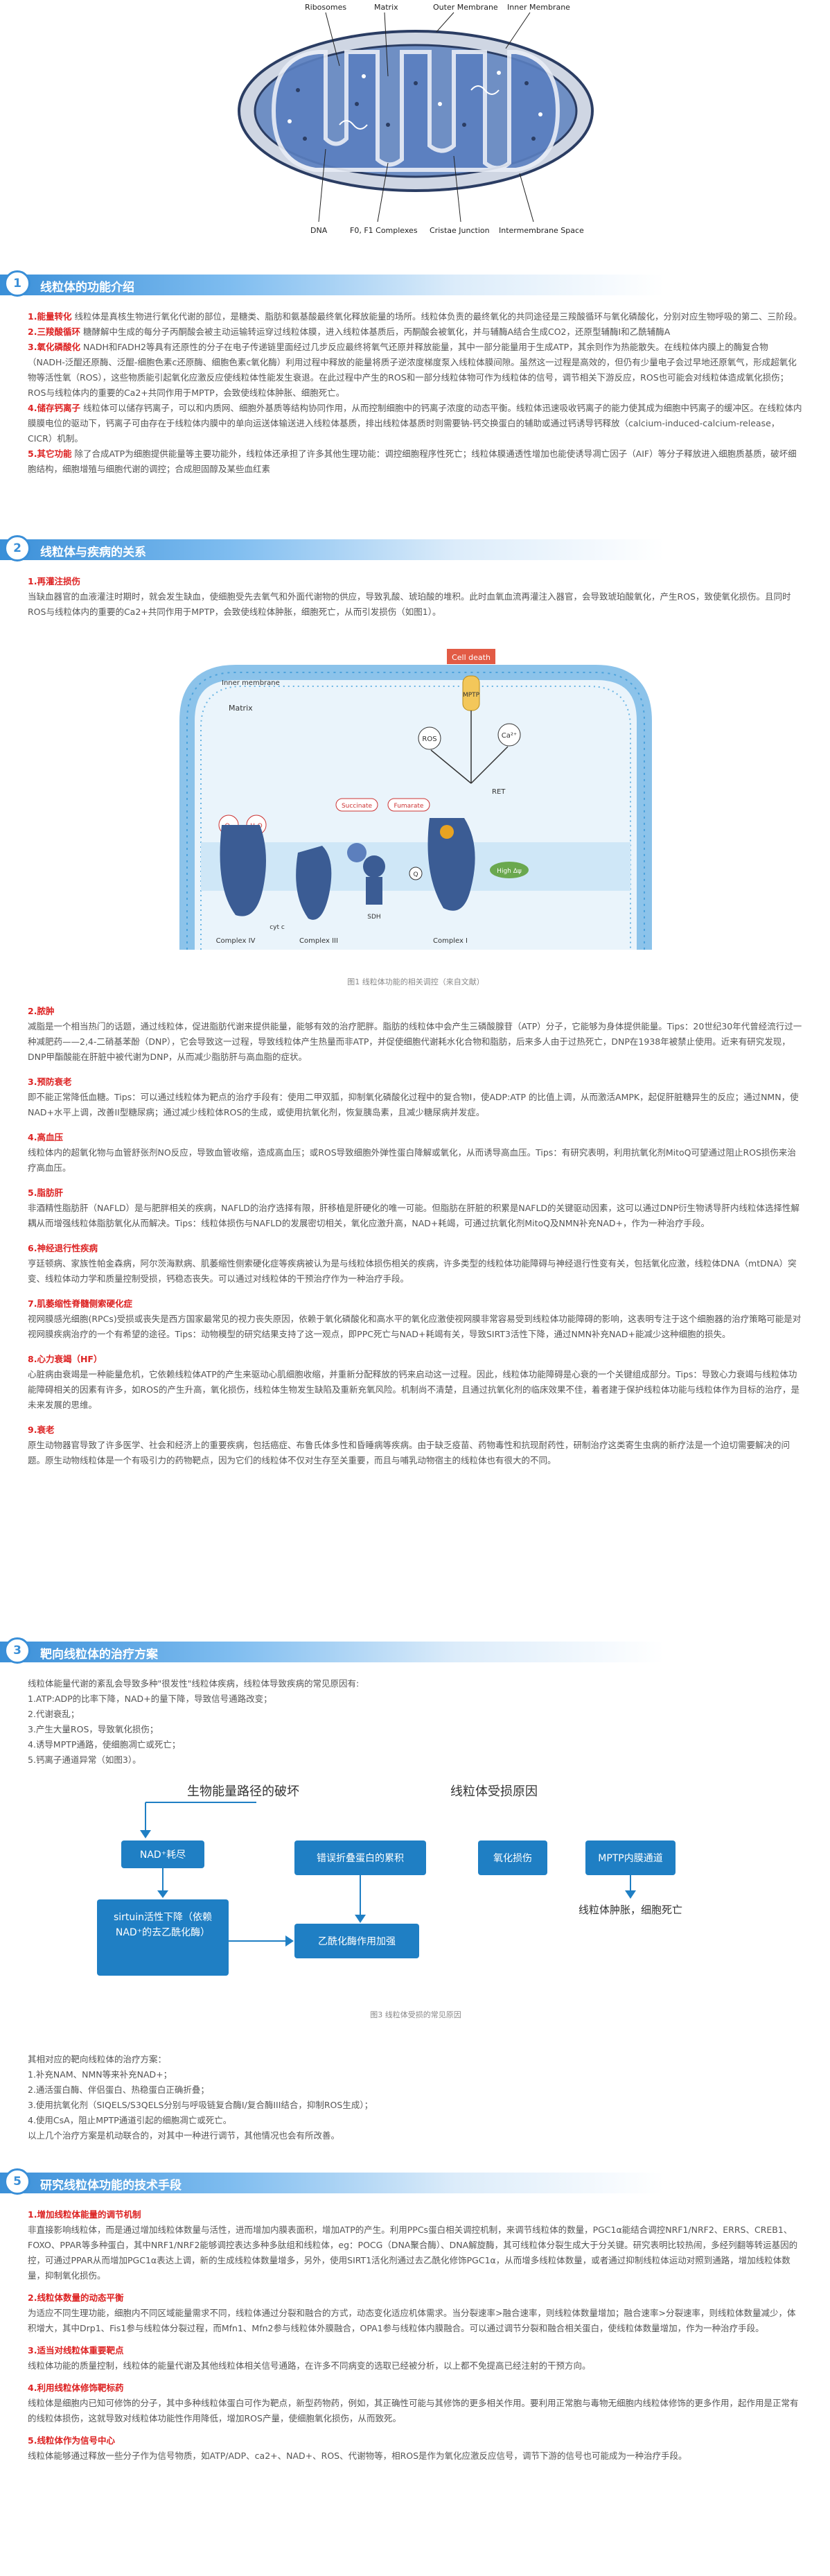  What do you see at coordinates (87, 288) in the screenshot?
I see `section-title: 线粒体的功能介绍` at bounding box center [87, 288].